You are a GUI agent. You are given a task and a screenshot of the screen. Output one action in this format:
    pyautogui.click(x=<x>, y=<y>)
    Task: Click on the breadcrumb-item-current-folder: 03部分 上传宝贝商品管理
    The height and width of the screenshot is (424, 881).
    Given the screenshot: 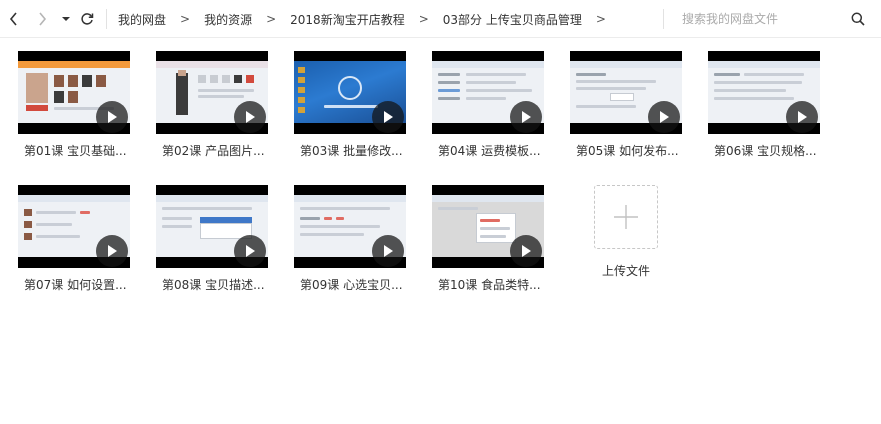 What is the action you would take?
    pyautogui.click(x=512, y=19)
    